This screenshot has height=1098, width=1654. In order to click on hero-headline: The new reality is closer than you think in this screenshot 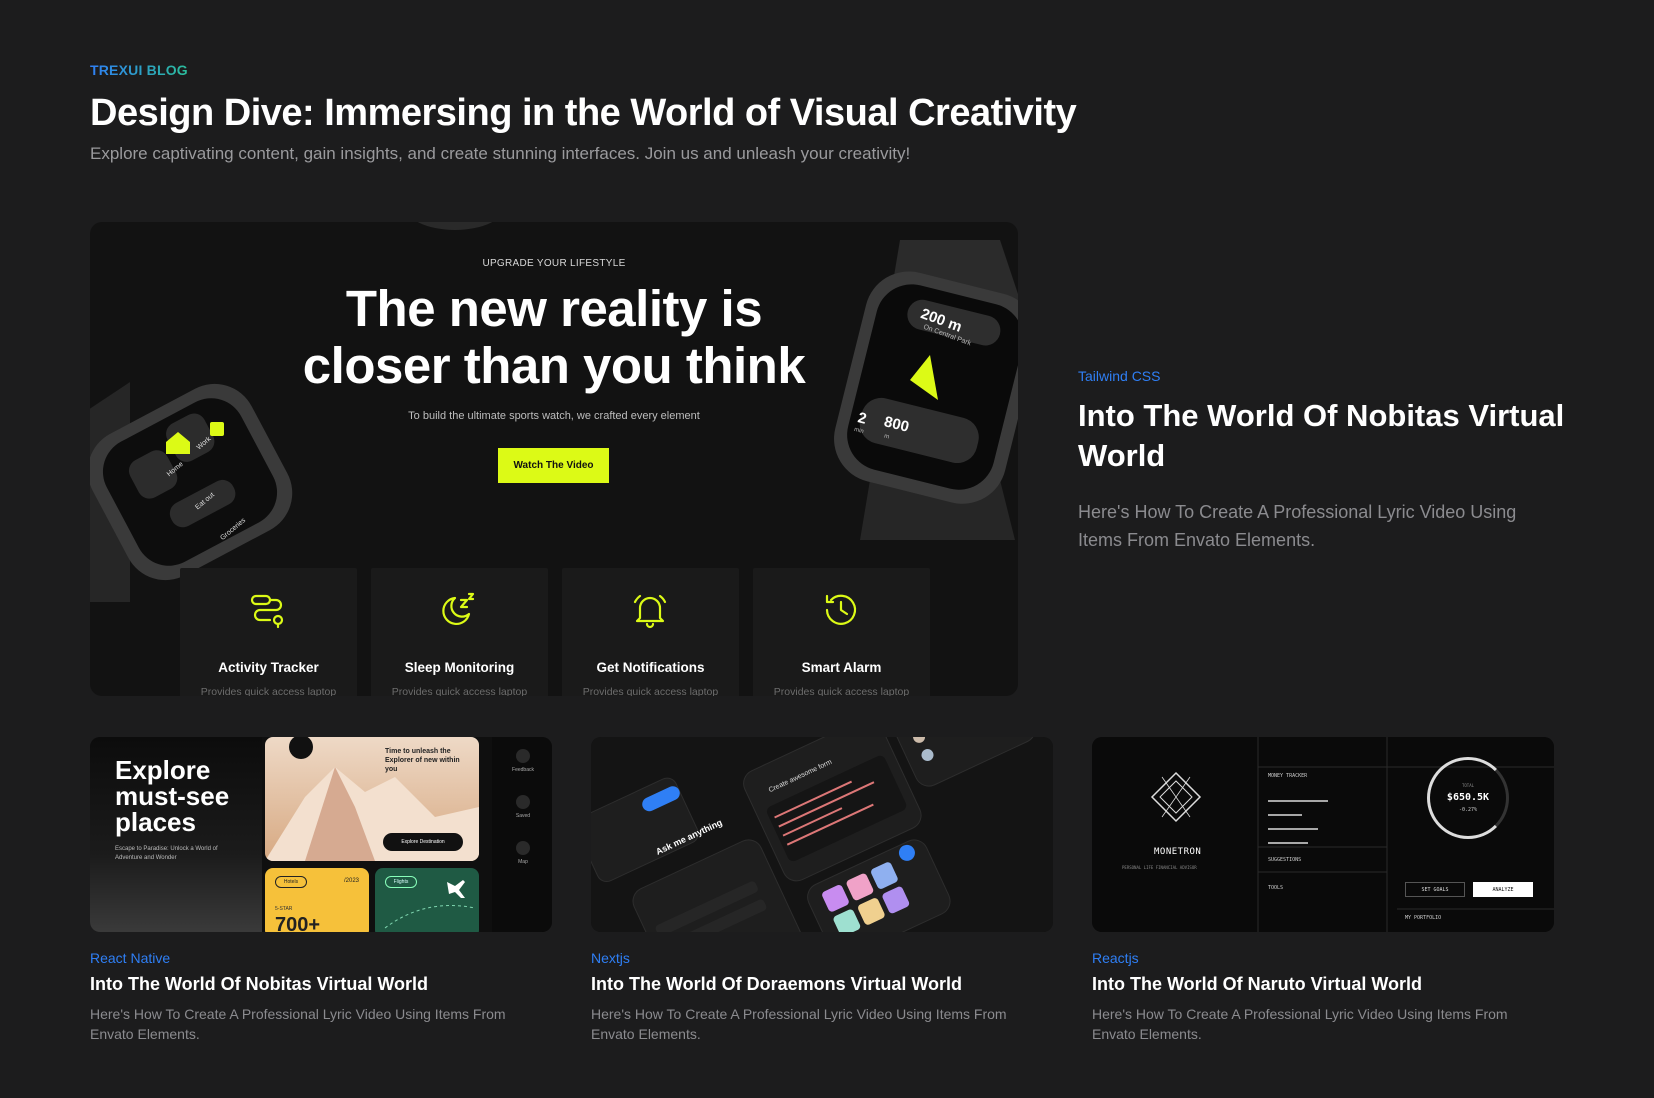, I will do `click(554, 337)`.